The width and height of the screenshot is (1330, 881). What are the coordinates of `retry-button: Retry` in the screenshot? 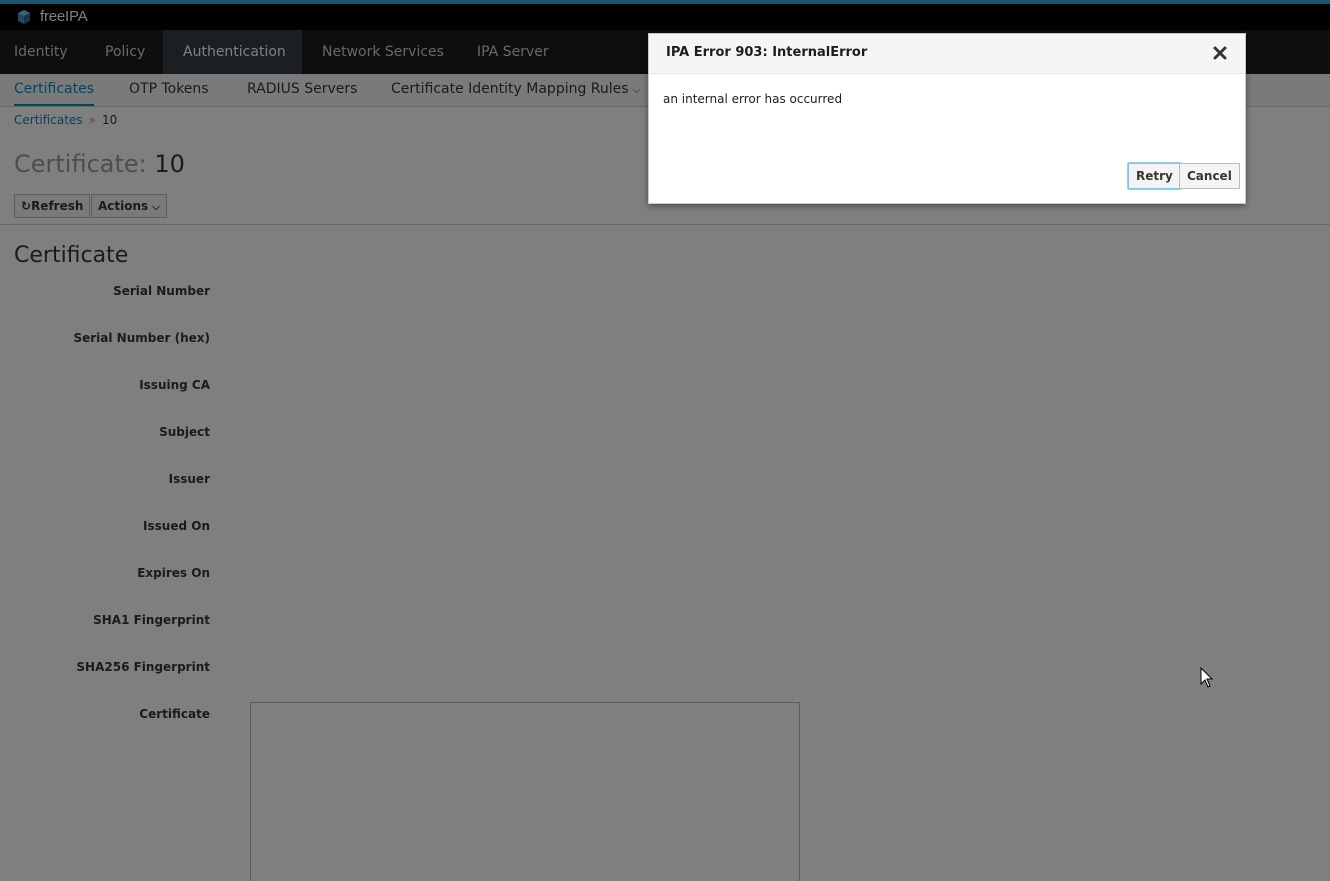 It's located at (1154, 176).